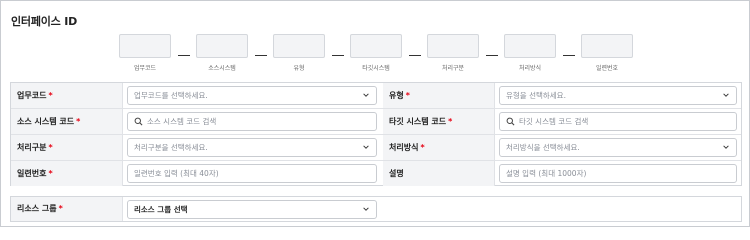  I want to click on serial-number-label-text: 일련번호, so click(32, 173).